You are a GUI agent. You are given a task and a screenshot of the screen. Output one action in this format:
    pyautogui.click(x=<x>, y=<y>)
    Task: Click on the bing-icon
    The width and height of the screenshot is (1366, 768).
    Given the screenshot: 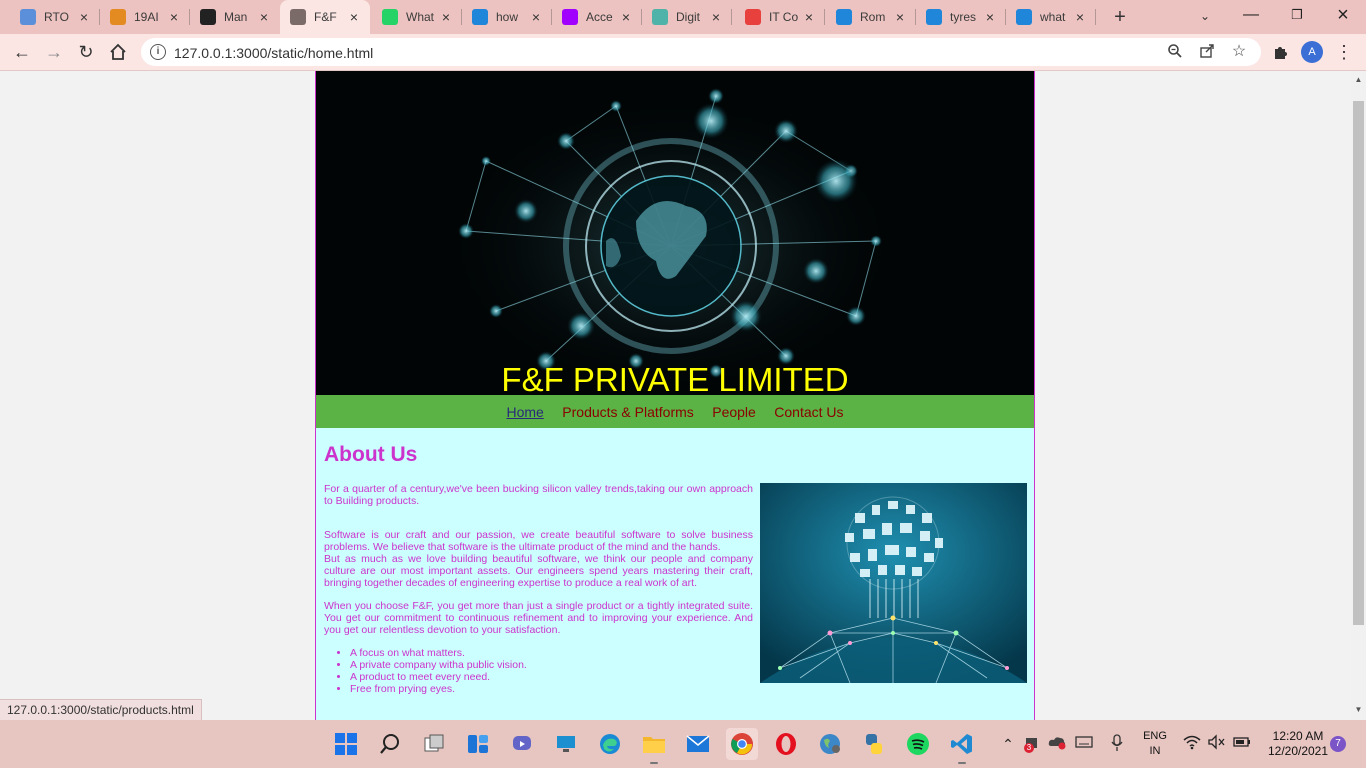 What is the action you would take?
    pyautogui.click(x=1024, y=17)
    